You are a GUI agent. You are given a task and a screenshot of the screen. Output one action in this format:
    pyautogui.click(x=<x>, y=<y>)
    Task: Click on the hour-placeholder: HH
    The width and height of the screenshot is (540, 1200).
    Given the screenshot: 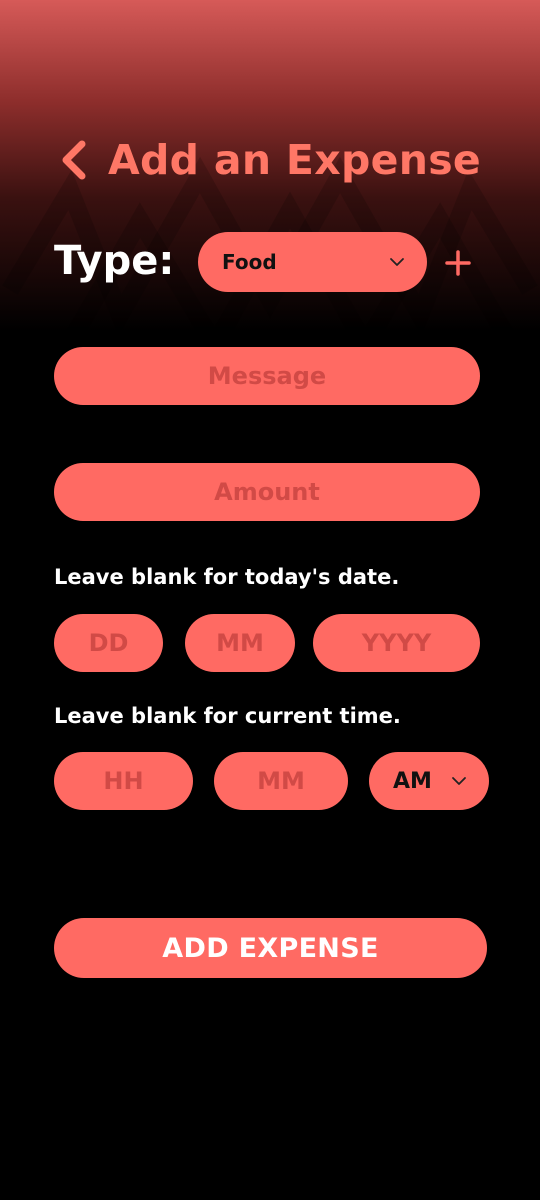 What is the action you would take?
    pyautogui.click(x=123, y=781)
    